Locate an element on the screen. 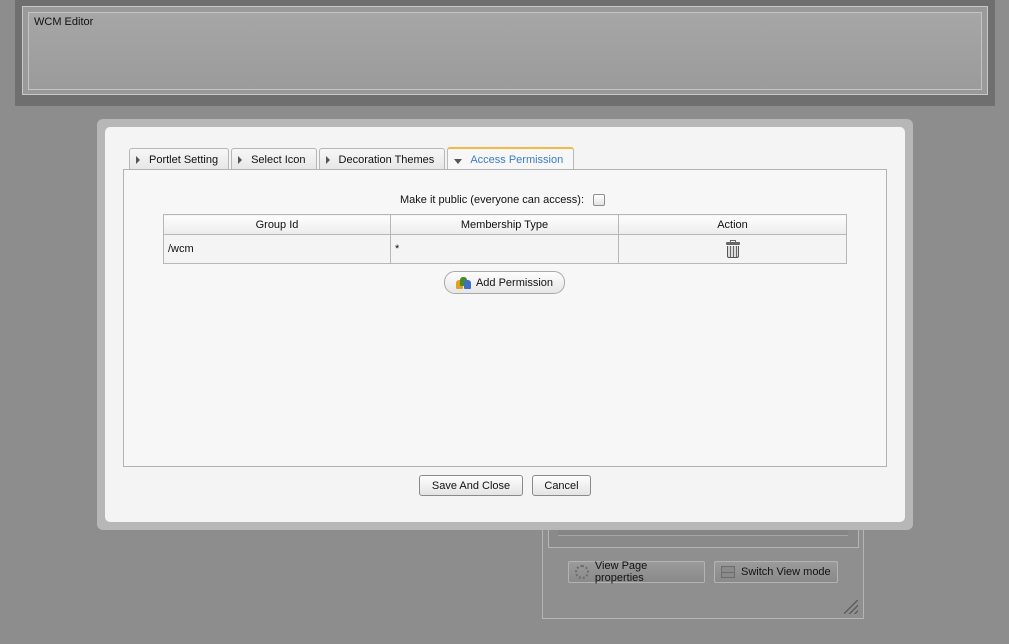  membership-type-cell: * is located at coordinates (504, 249).